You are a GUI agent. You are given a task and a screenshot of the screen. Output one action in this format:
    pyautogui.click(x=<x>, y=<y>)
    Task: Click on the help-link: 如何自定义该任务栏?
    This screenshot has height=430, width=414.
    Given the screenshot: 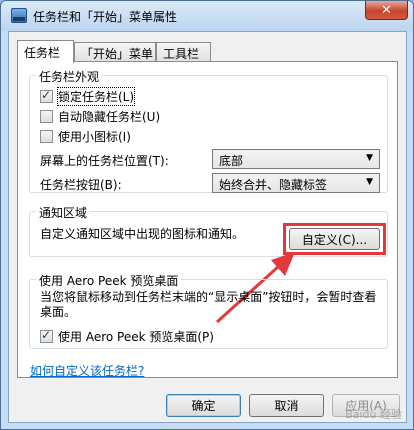 What is the action you would take?
    pyautogui.click(x=87, y=370)
    